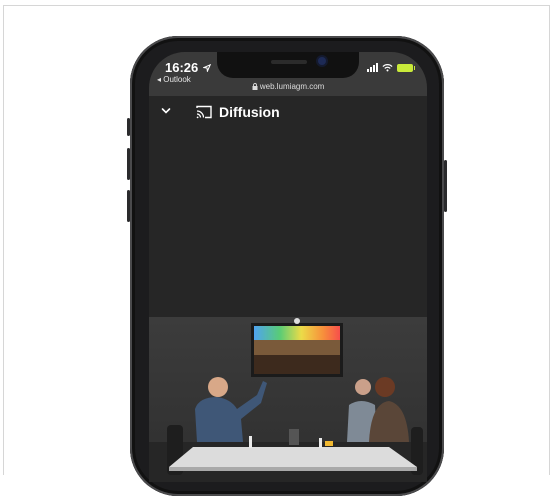 This screenshot has width=555, height=496. I want to click on battery-icon, so click(406, 67).